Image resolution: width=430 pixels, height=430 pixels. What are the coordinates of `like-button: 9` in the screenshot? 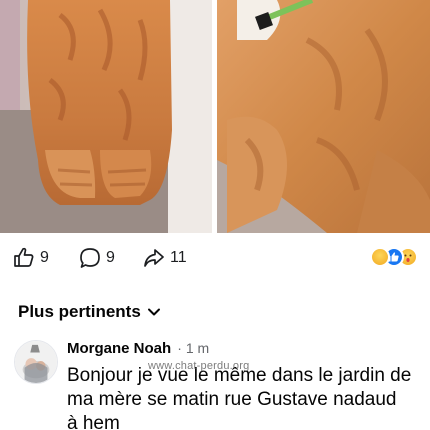 It's located at (30, 258).